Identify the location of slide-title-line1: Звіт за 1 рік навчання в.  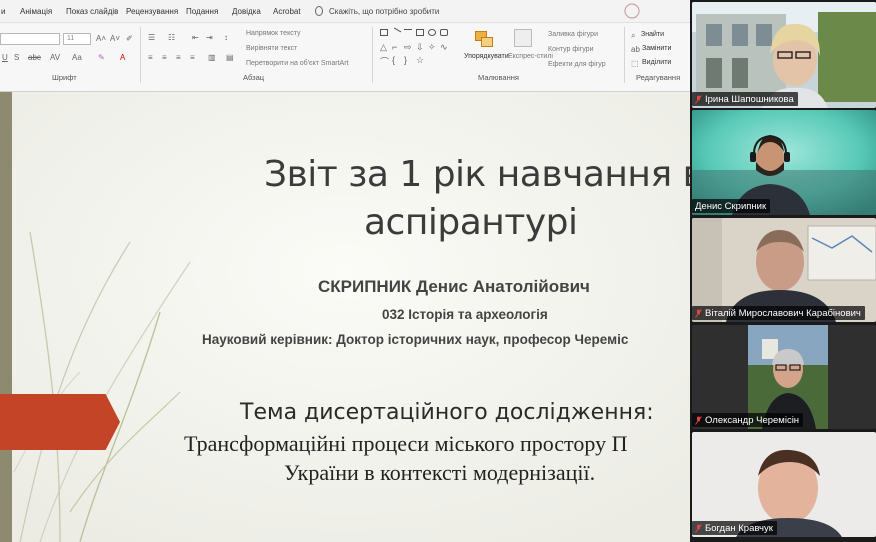
(477, 174).